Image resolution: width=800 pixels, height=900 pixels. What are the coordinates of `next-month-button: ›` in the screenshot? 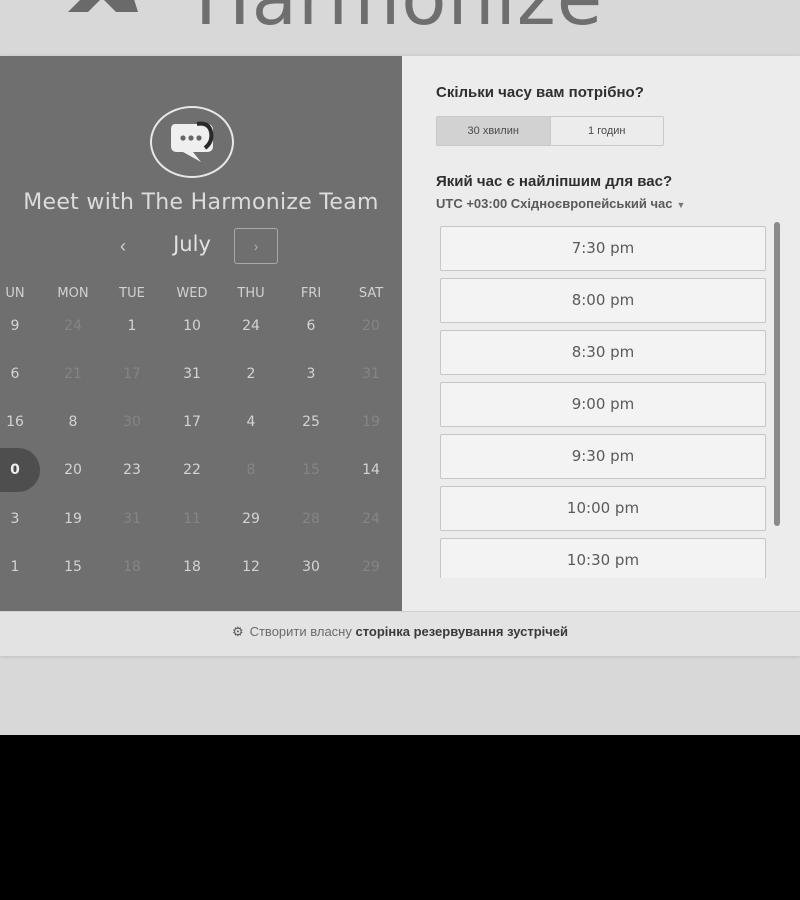 It's located at (256, 246).